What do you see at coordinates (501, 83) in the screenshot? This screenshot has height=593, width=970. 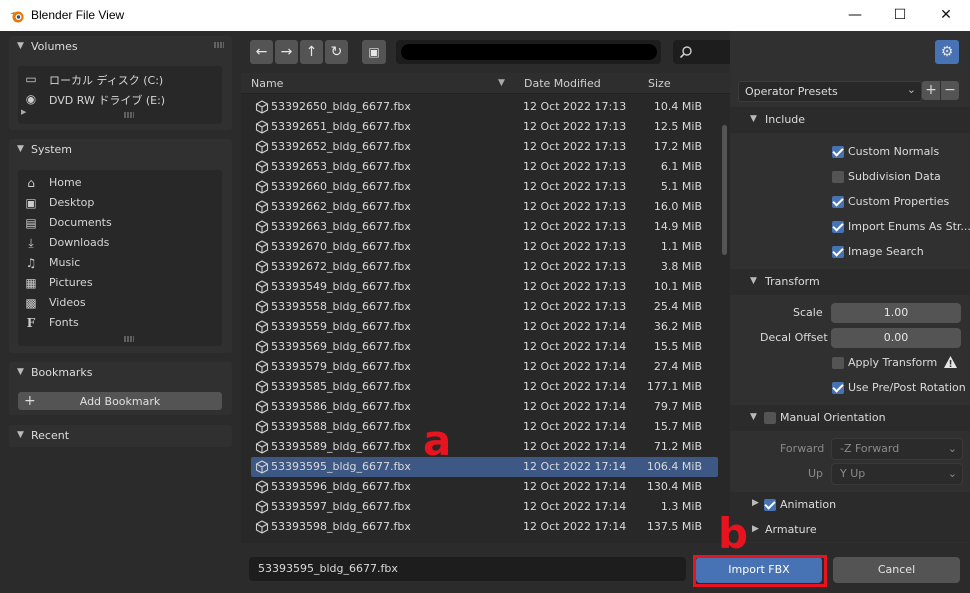 I see `sort-arrow-icon: ▼` at bounding box center [501, 83].